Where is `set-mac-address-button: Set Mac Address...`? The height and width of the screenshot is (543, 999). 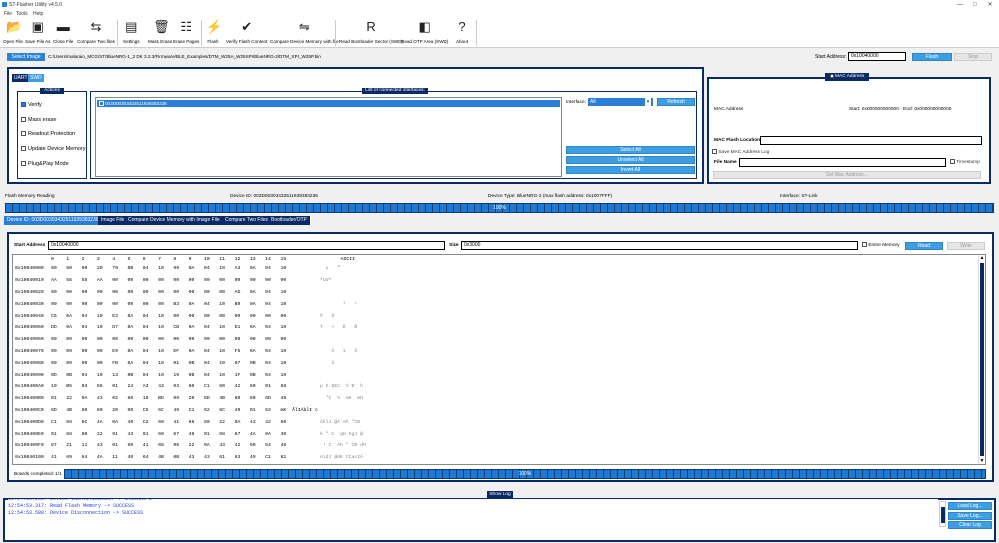 set-mac-address-button: Set Mac Address... is located at coordinates (847, 175).